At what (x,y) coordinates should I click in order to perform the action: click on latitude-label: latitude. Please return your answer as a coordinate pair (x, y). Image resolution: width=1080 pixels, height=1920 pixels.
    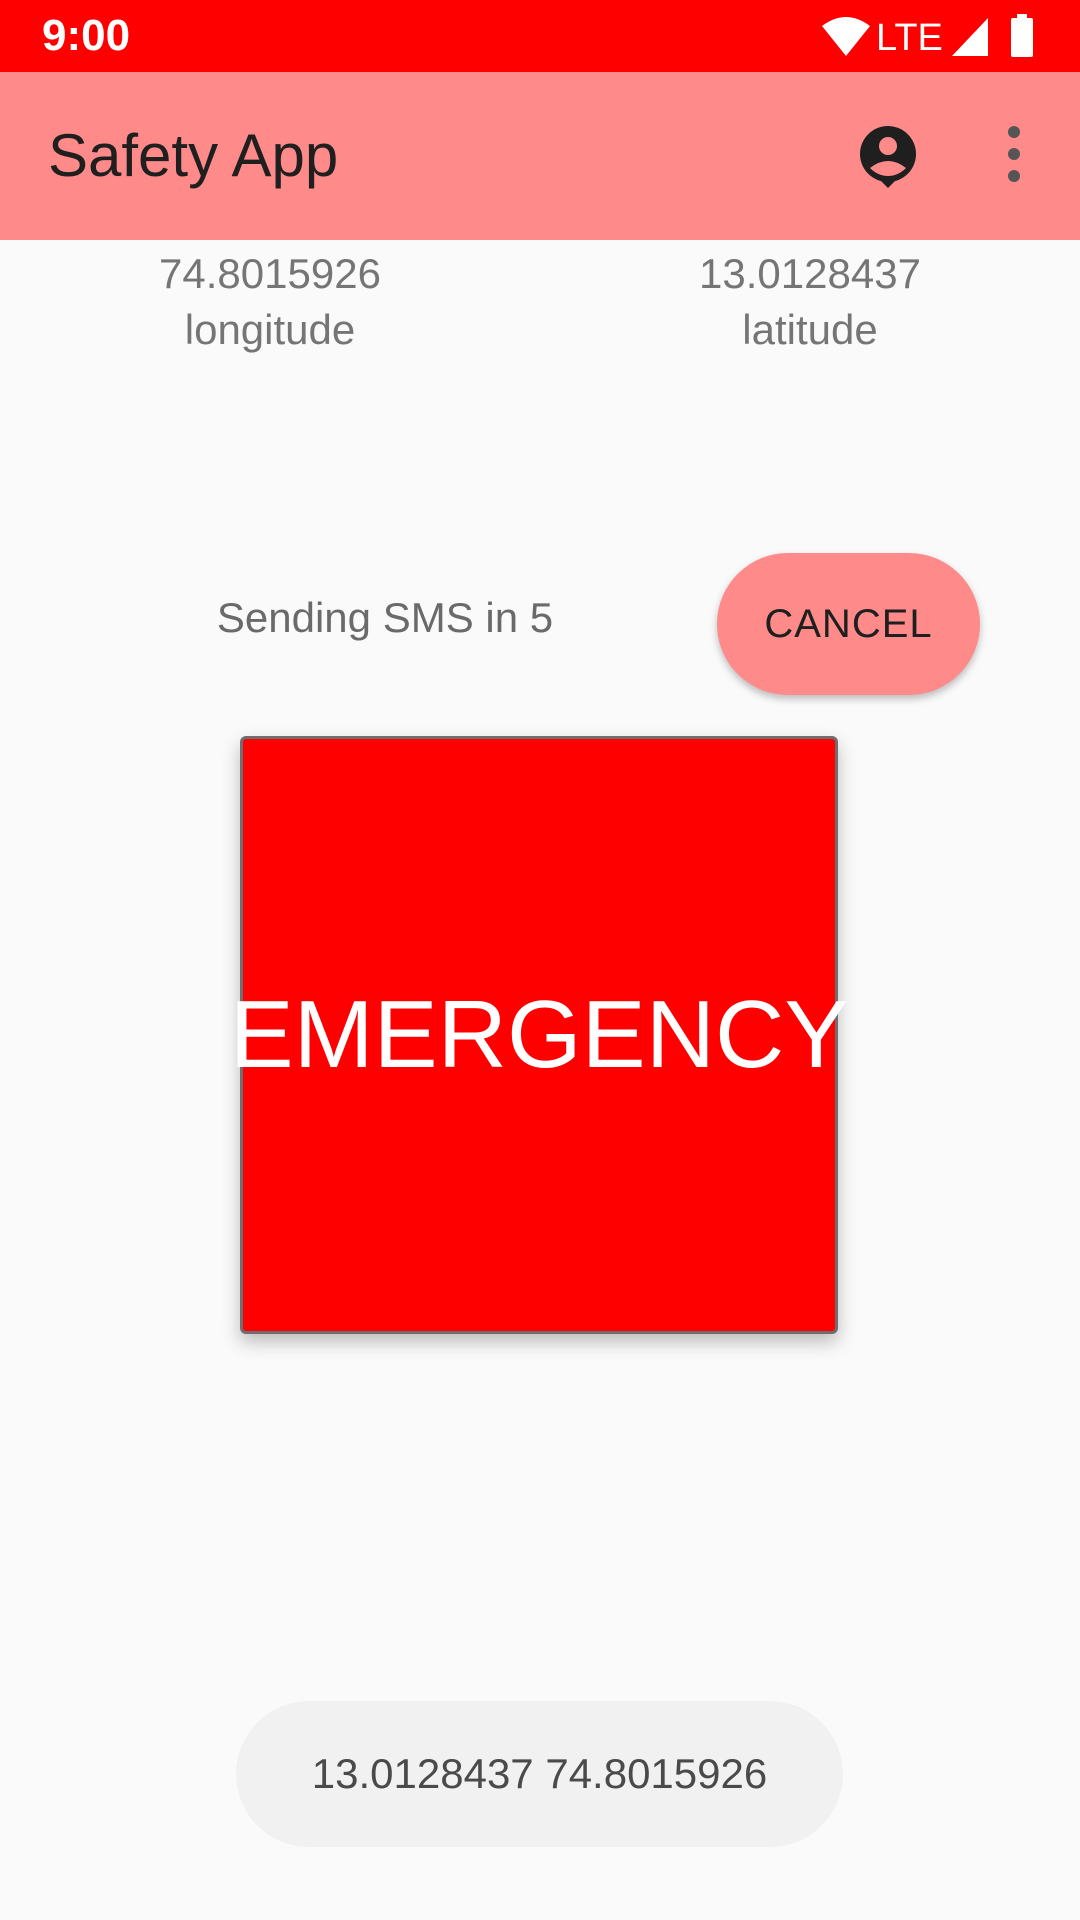
    Looking at the image, I should click on (810, 329).